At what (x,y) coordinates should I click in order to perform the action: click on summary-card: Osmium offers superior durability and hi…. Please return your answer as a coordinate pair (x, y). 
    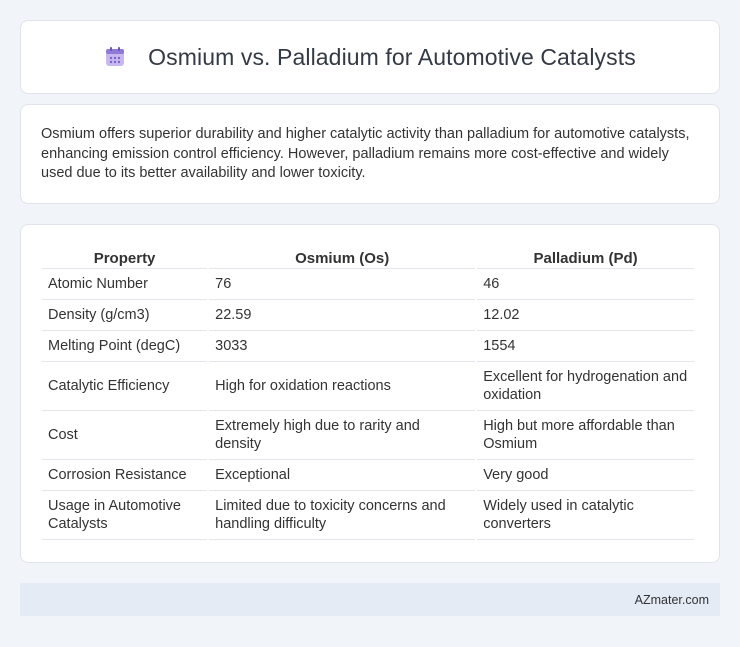
    Looking at the image, I should click on (370, 154).